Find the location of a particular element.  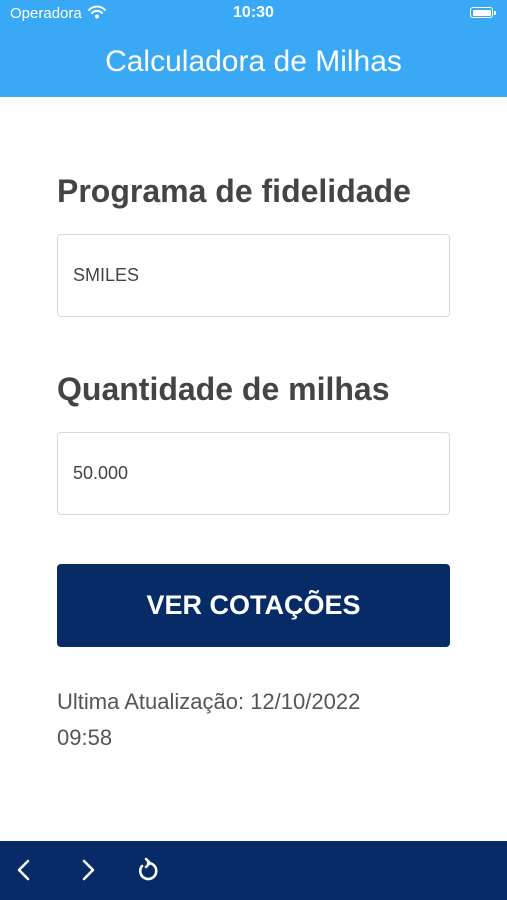

page-title: Calculadora de Milhas is located at coordinates (253, 61).